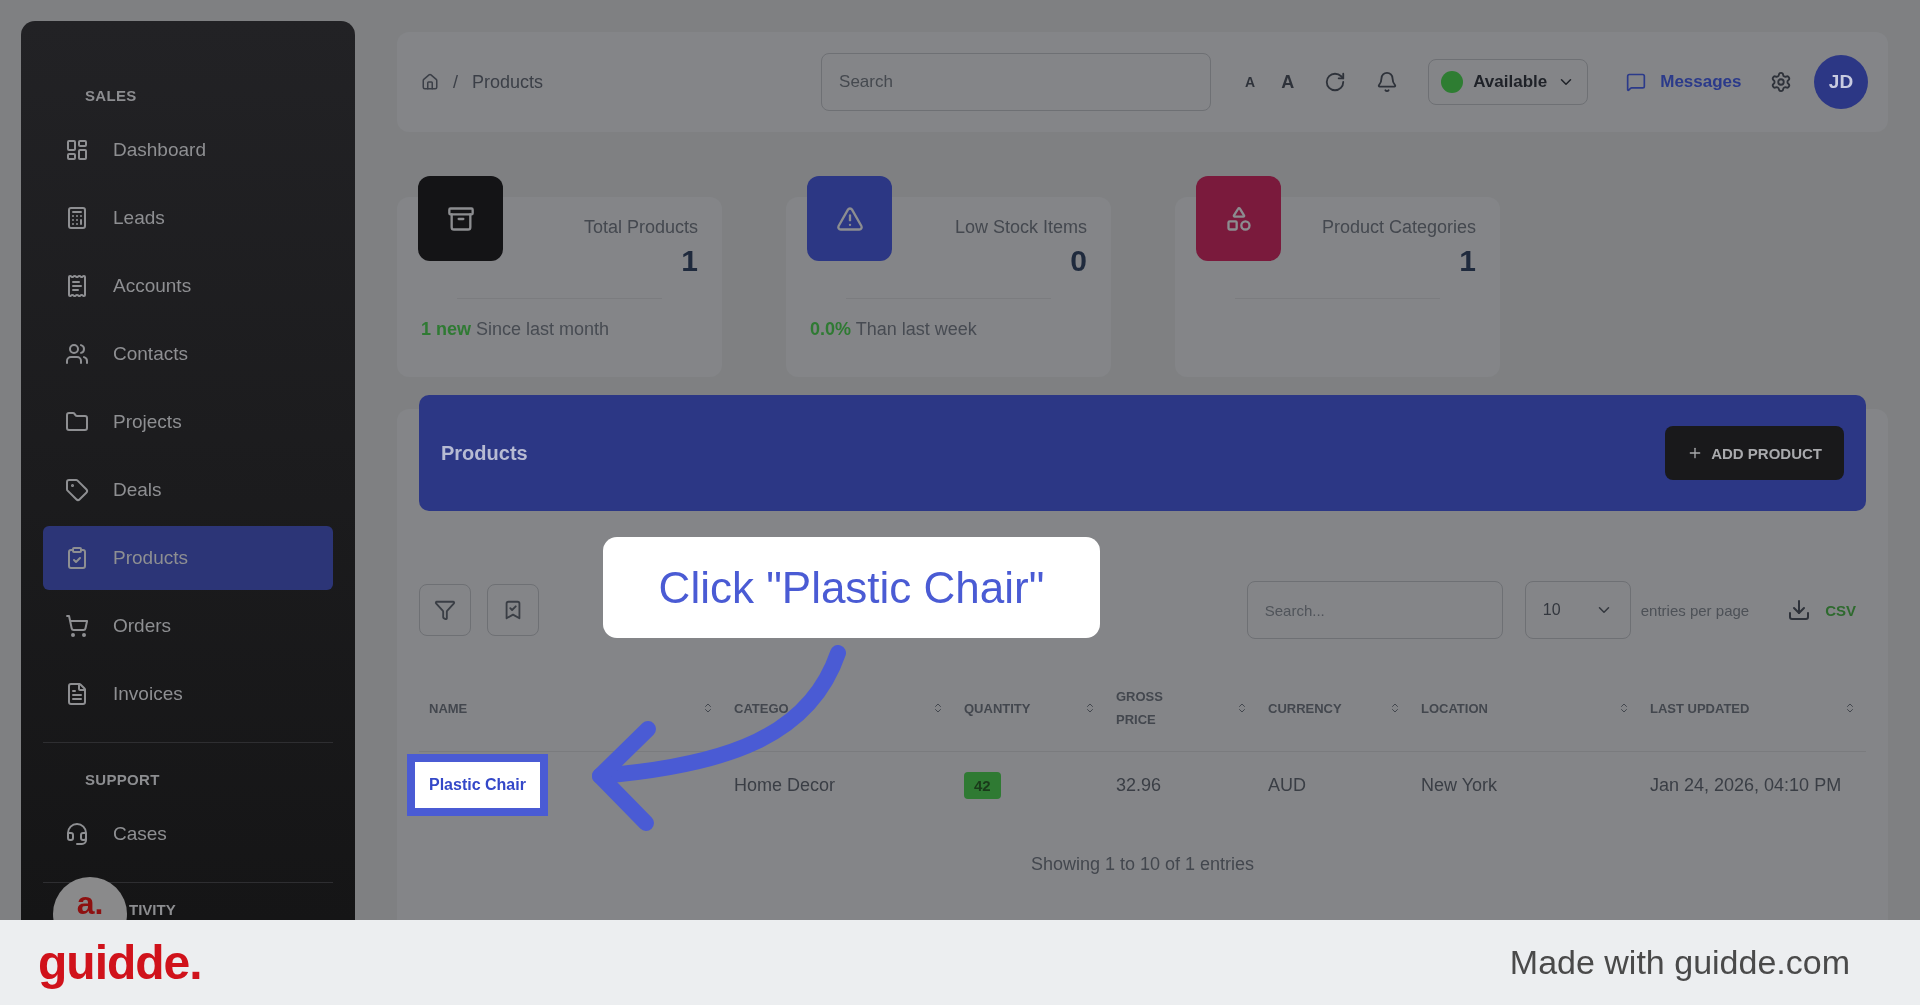 The width and height of the screenshot is (1920, 1005). I want to click on sidebar-item: Leads, so click(188, 218).